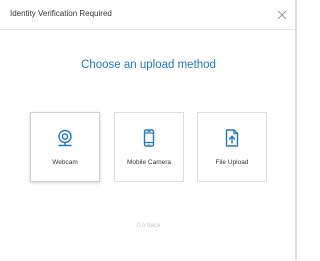 The width and height of the screenshot is (320, 261). Describe the element at coordinates (232, 138) in the screenshot. I see `file-upload-icon` at that location.